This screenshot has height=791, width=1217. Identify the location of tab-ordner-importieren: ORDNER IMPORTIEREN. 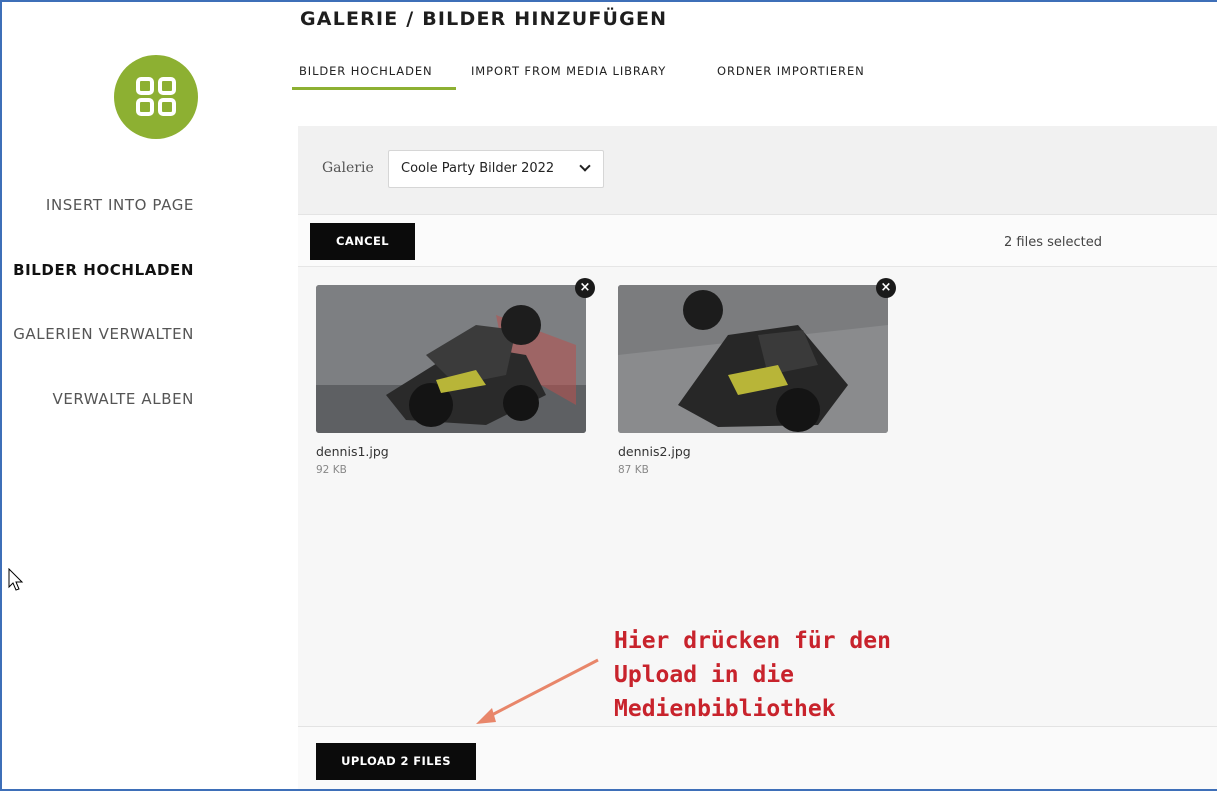
(791, 77).